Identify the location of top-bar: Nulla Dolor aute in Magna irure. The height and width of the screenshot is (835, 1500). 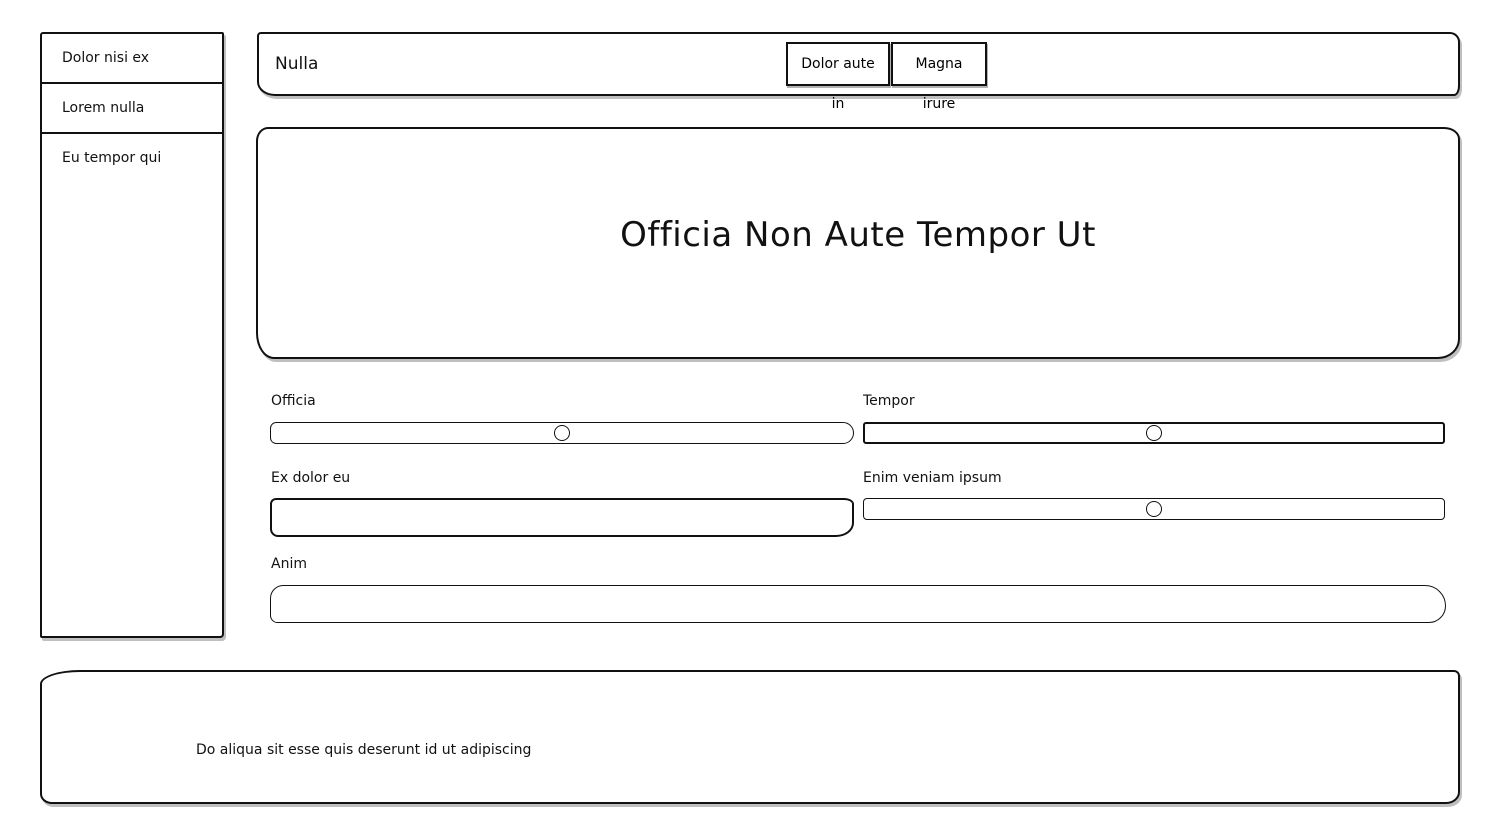
(858, 72).